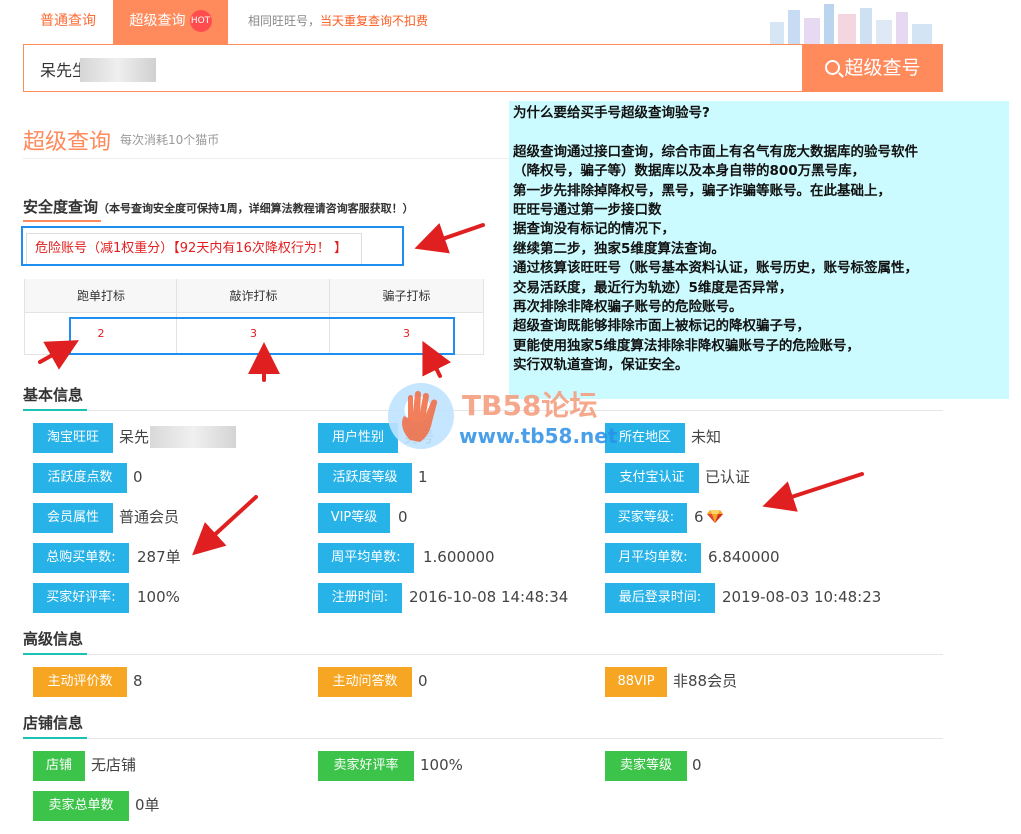 This screenshot has height=834, width=1021. Describe the element at coordinates (728, 477) in the screenshot. I see `value-alipay-verified: 已认证` at that location.